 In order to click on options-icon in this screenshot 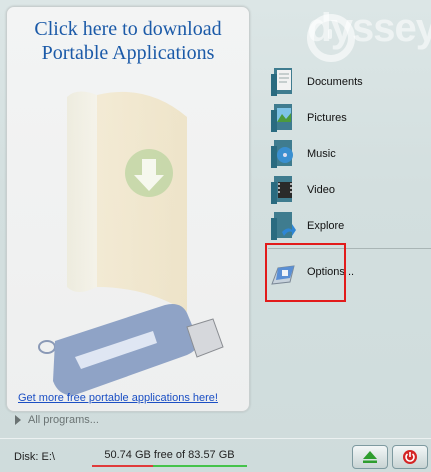, I will do `click(283, 275)`.